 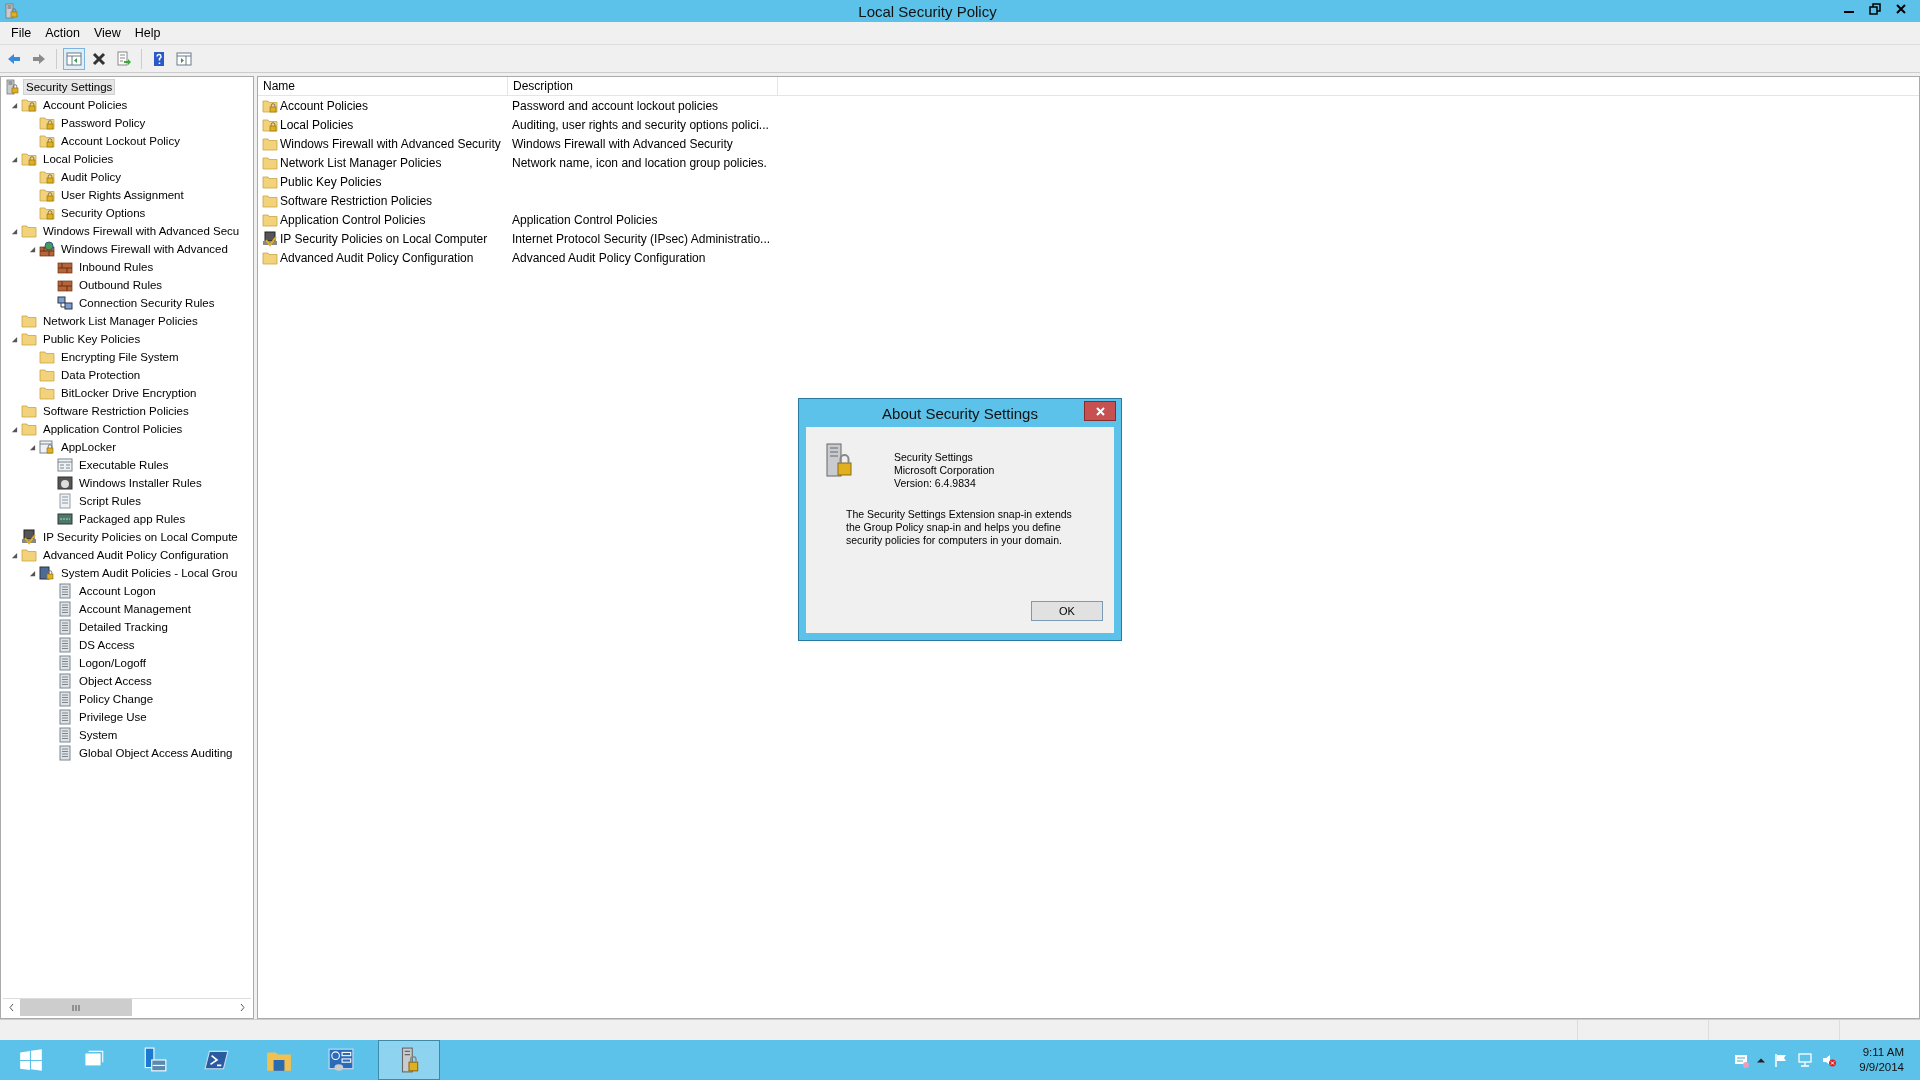 What do you see at coordinates (92, 339) in the screenshot?
I see `tree-item: Public Key Policies` at bounding box center [92, 339].